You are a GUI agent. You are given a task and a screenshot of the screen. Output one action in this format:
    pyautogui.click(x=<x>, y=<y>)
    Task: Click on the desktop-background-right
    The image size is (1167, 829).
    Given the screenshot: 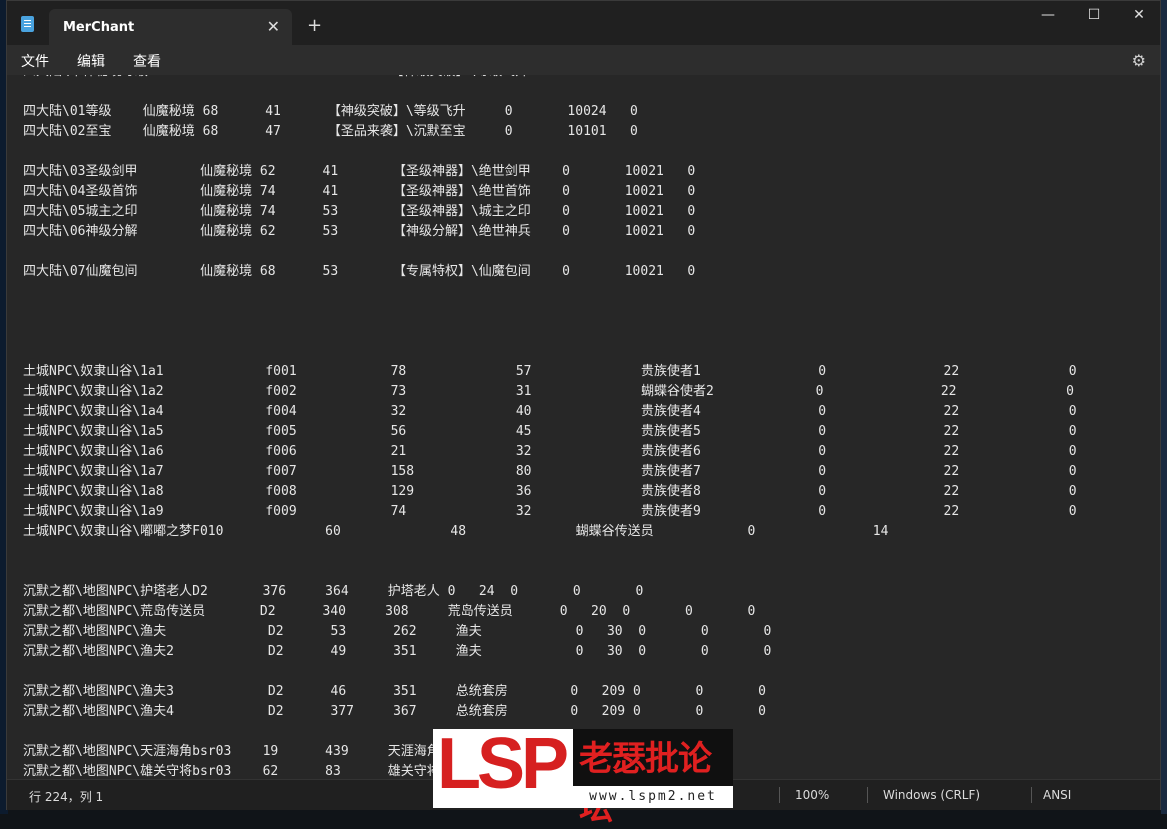 What is the action you would take?
    pyautogui.click(x=1164, y=407)
    